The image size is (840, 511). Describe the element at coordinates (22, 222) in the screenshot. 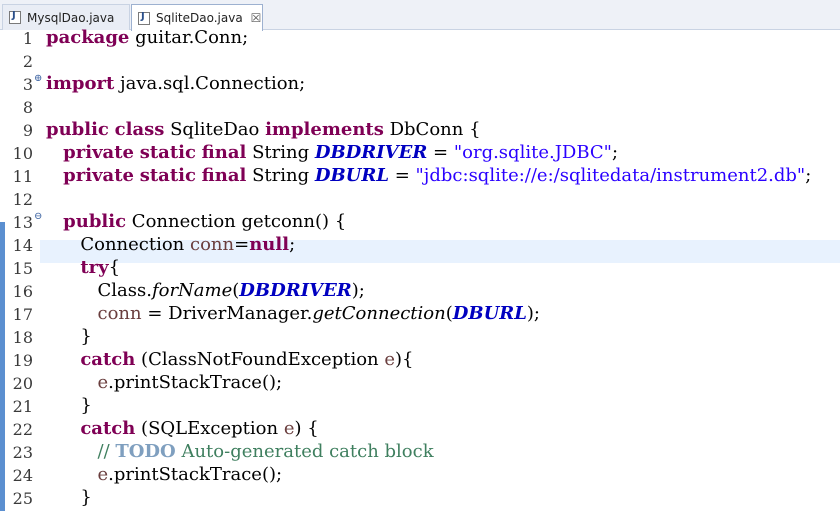

I see `line-number: 13` at that location.